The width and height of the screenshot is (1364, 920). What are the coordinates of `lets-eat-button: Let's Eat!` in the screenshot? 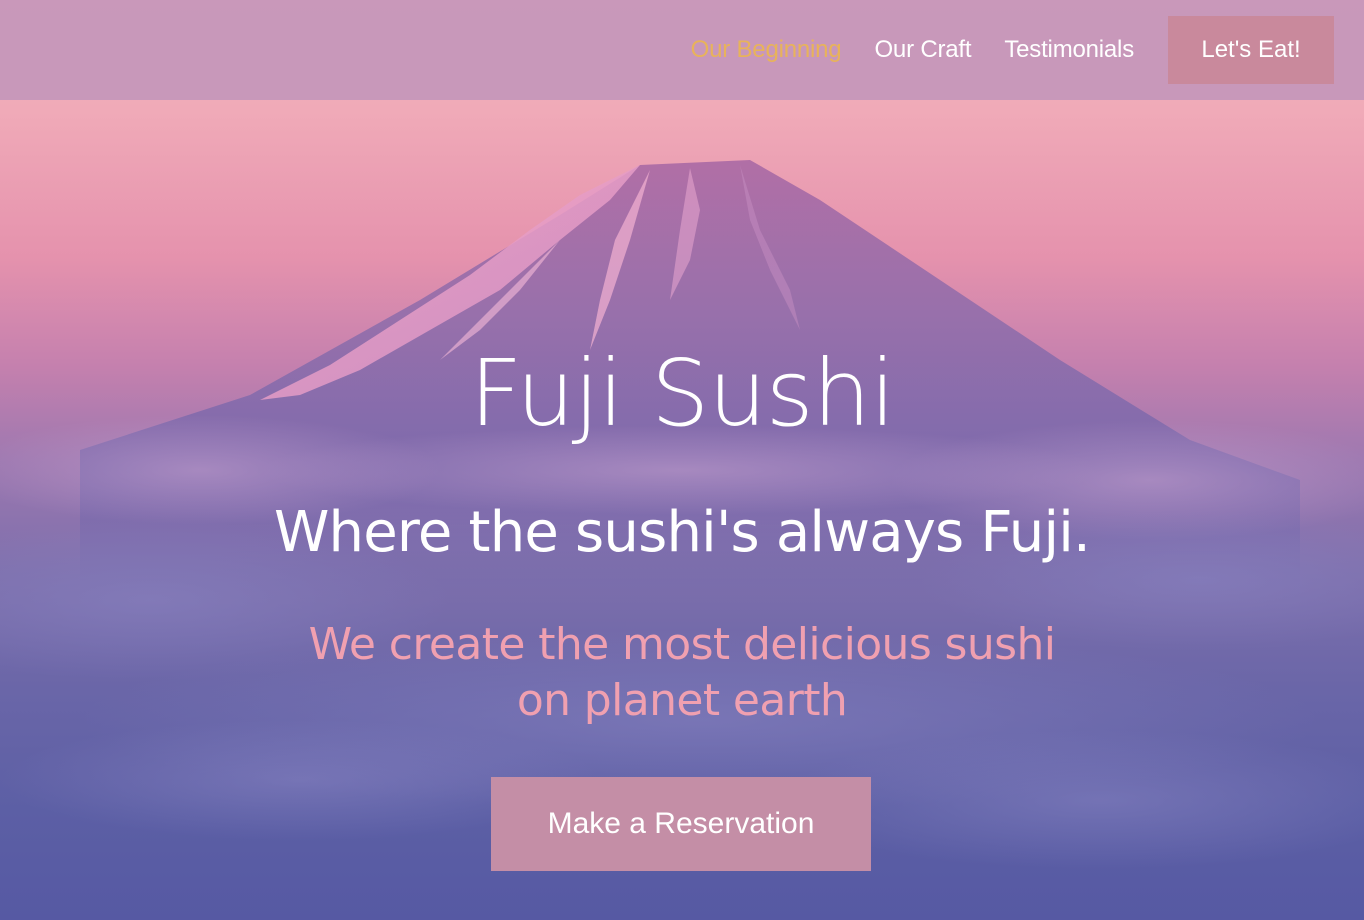 It's located at (1251, 50).